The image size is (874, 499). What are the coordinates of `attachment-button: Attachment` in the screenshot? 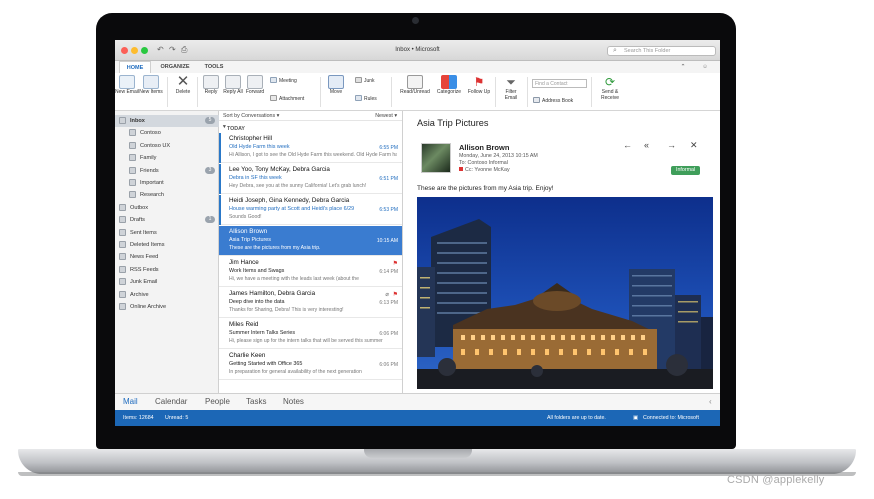 It's located at (287, 98).